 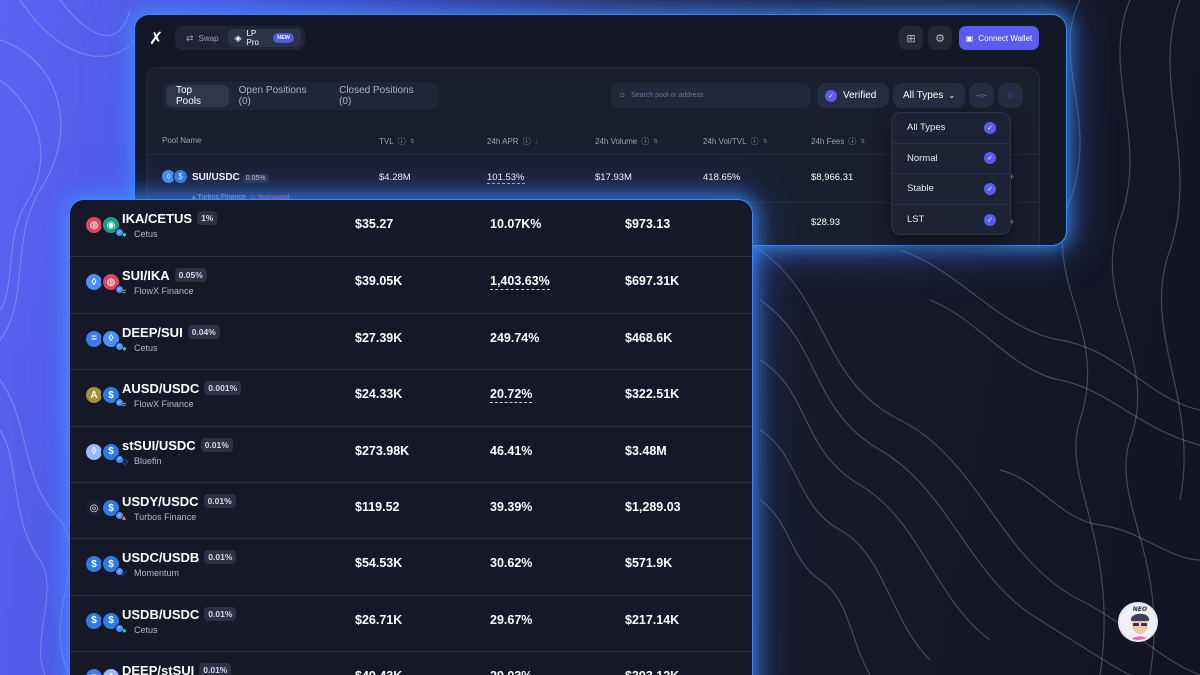 I want to click on filter-button: -○-, so click(x=981, y=95).